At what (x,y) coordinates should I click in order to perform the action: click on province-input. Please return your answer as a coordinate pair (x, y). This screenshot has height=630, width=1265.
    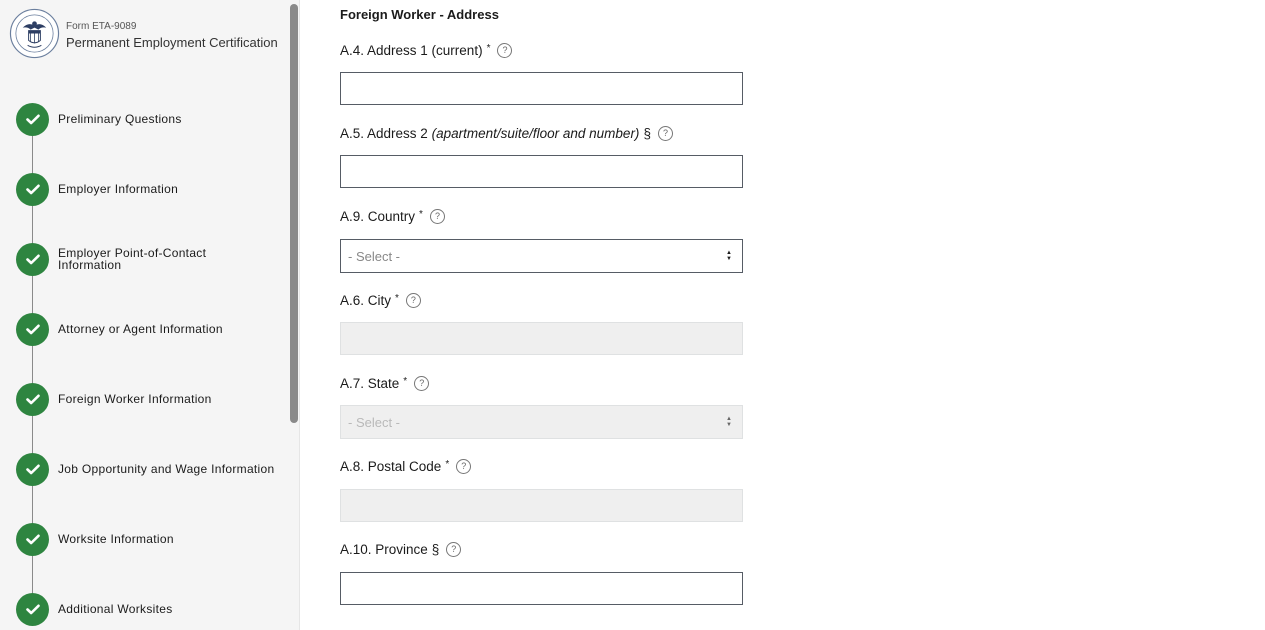
    Looking at the image, I should click on (541, 588).